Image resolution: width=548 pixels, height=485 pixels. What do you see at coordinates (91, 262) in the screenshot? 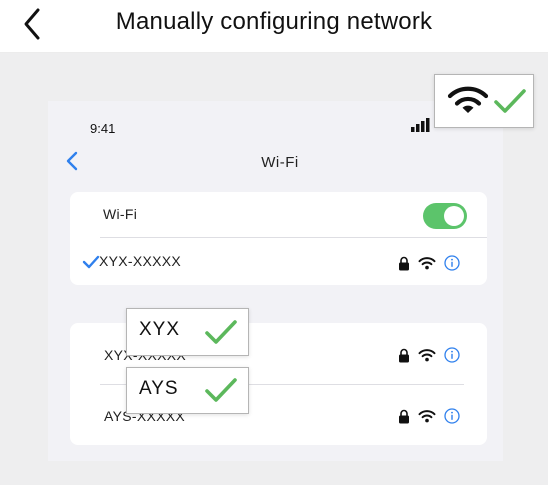
I see `connected-checkmark-icon` at bounding box center [91, 262].